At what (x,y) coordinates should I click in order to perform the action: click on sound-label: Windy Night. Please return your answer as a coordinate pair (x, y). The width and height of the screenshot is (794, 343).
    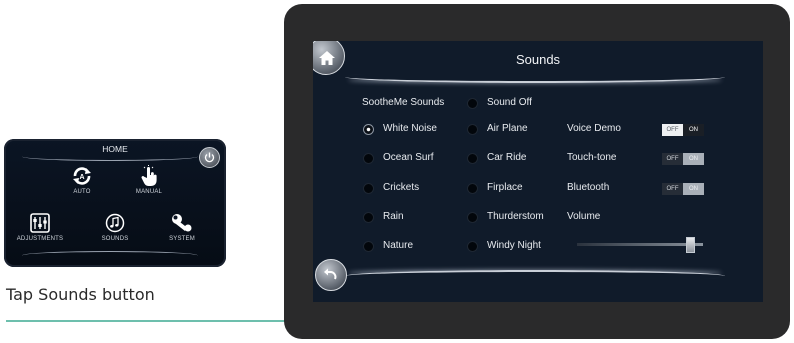
    Looking at the image, I should click on (514, 245).